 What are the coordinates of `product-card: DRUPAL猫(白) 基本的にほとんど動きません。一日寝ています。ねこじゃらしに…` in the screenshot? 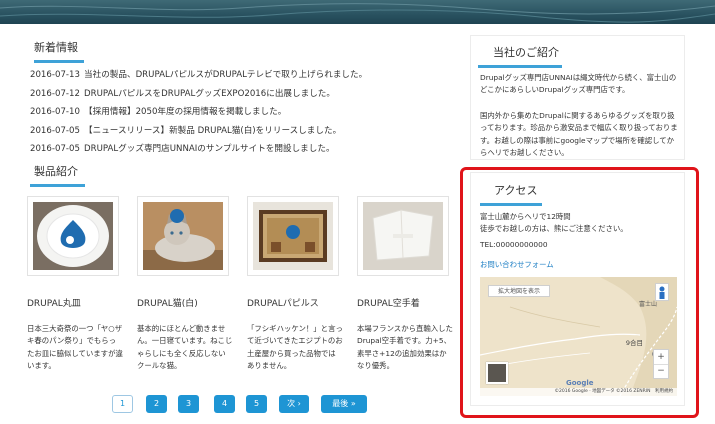 It's located at (187, 284).